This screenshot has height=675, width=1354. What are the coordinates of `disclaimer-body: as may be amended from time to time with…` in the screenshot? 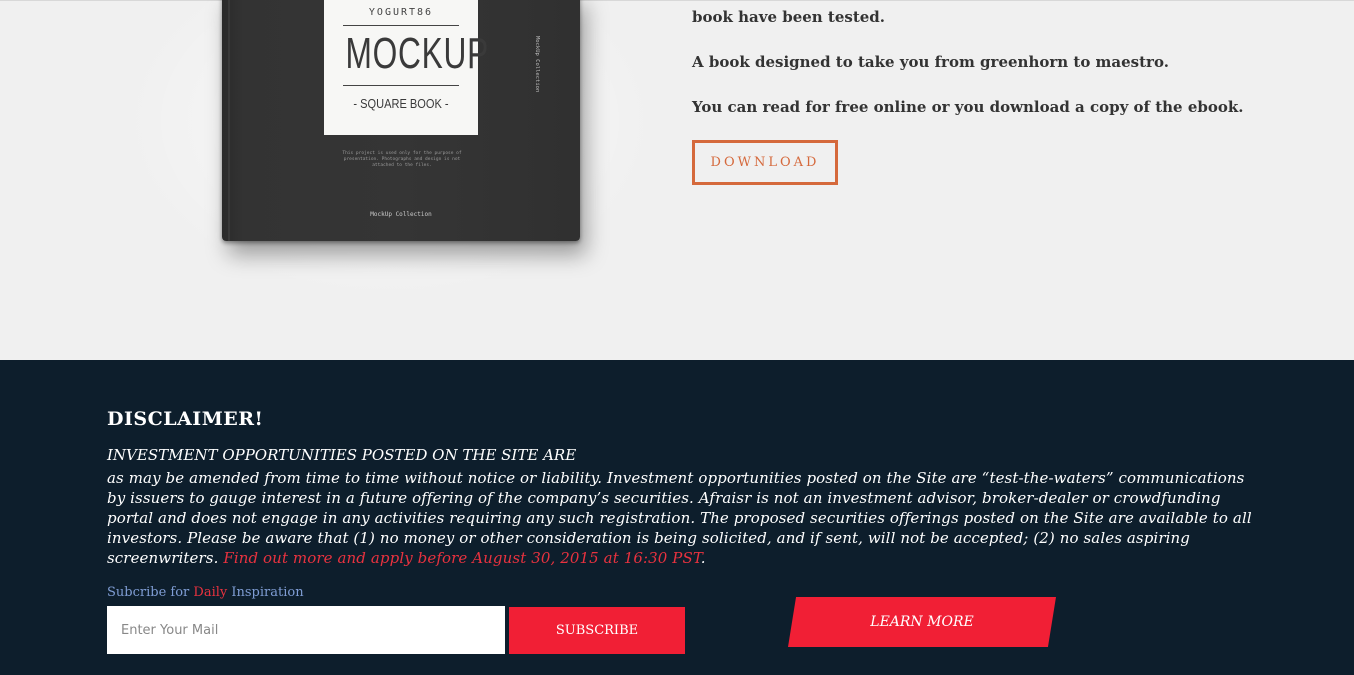 It's located at (682, 518).